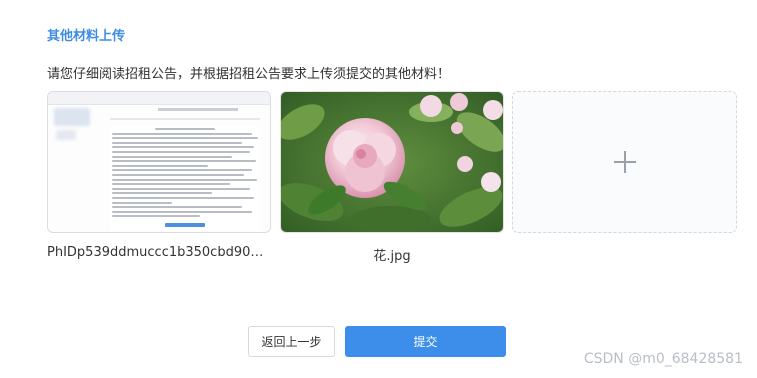  What do you see at coordinates (86, 36) in the screenshot?
I see `section-title: 其他材料上传` at bounding box center [86, 36].